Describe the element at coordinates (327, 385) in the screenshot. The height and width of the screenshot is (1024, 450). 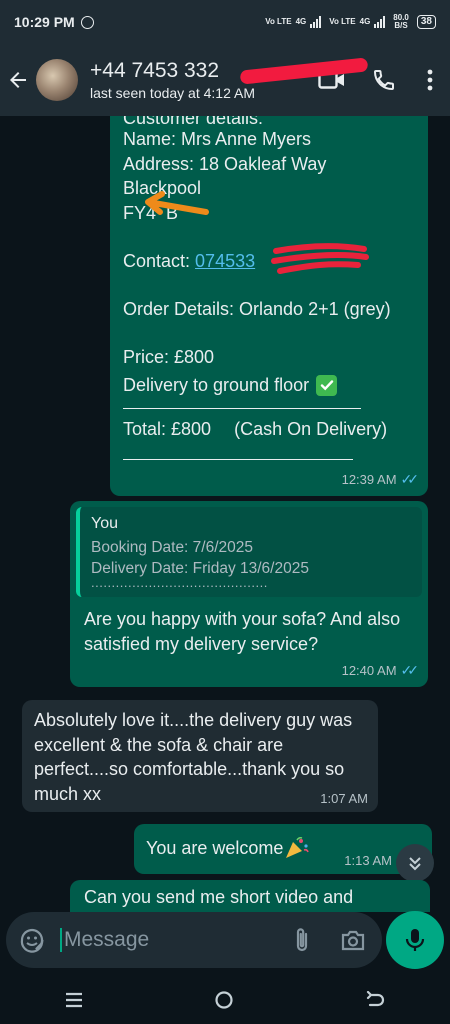
I see `check-mark-icon` at that location.